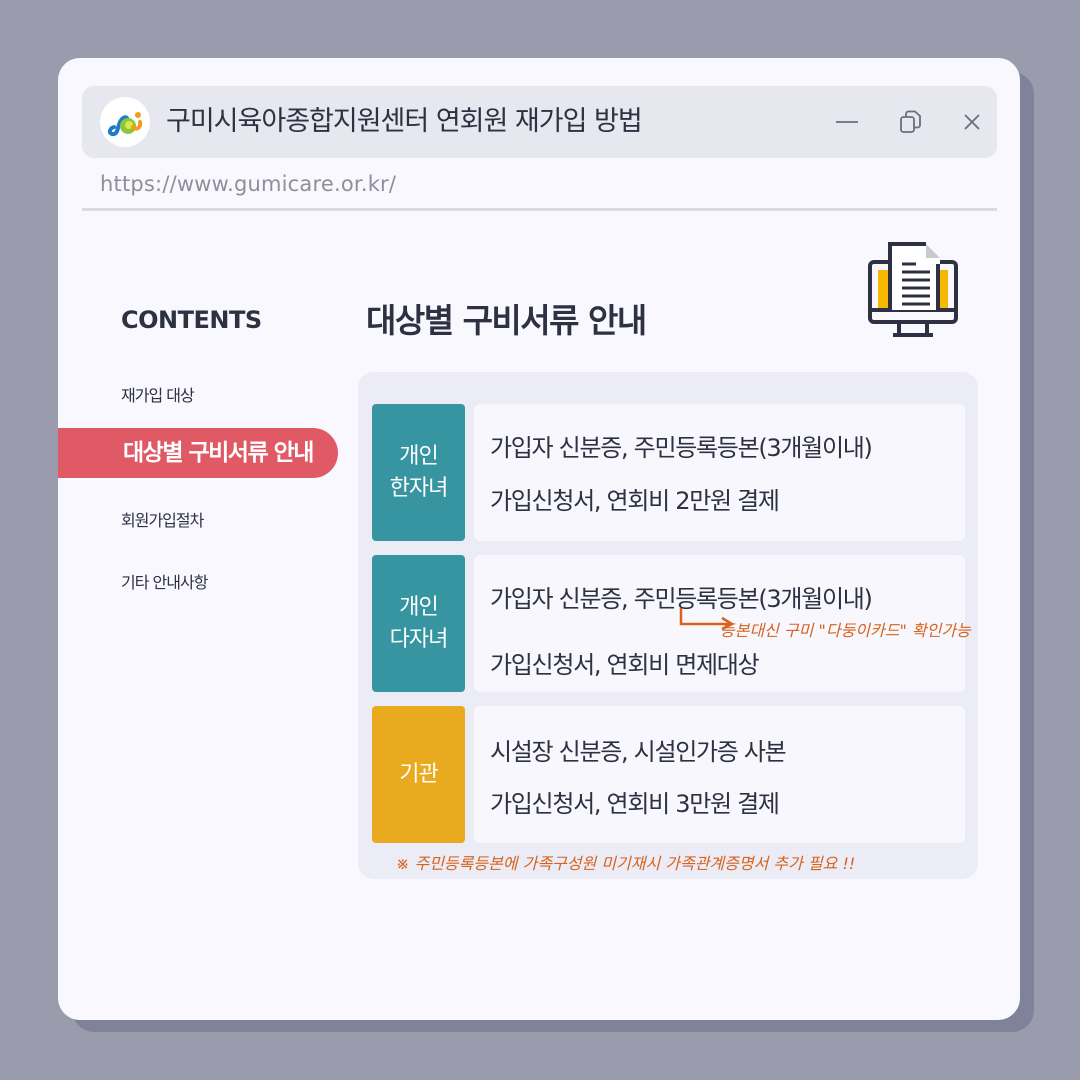  What do you see at coordinates (625, 665) in the screenshot?
I see `requirement-line: 가입신청서, 연회비 면제대상` at bounding box center [625, 665].